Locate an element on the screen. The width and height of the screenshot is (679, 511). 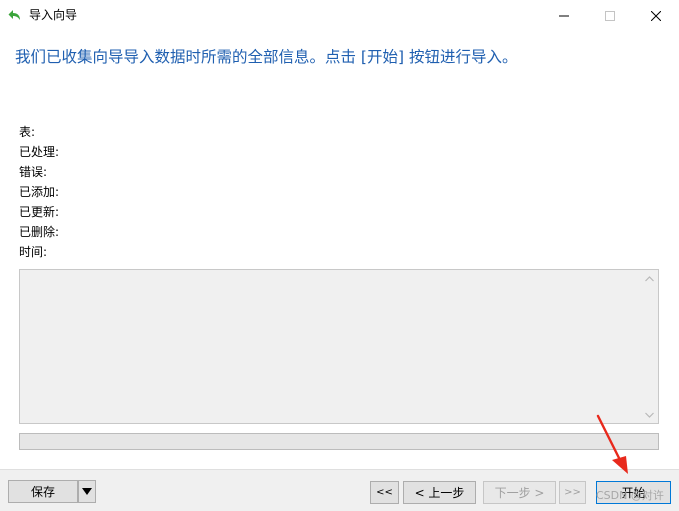
close-icon is located at coordinates (656, 15).